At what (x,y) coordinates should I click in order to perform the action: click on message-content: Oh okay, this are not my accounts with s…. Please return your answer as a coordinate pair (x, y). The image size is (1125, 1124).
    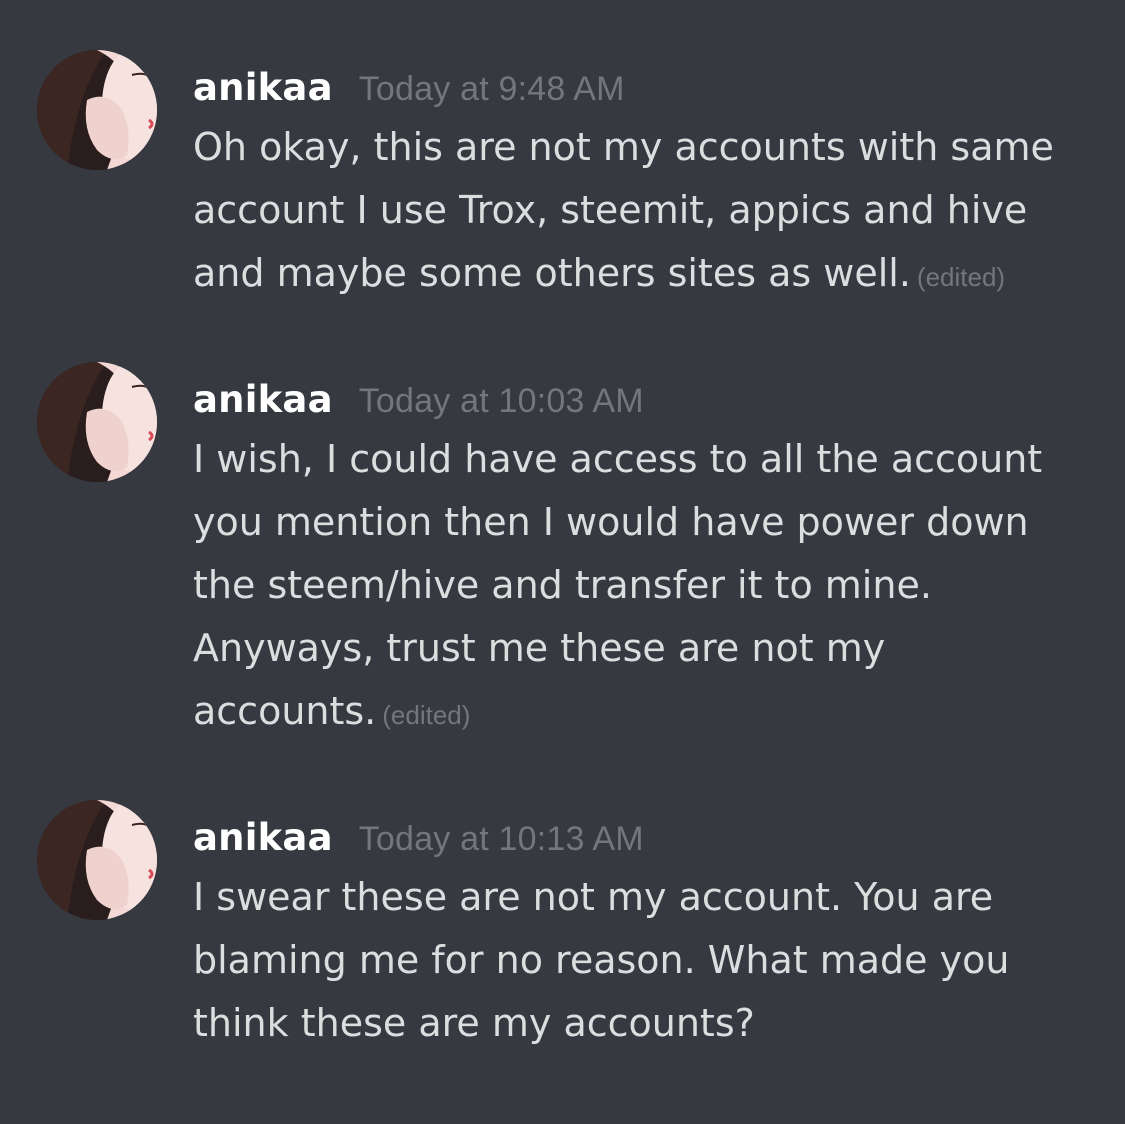
    Looking at the image, I should click on (653, 212).